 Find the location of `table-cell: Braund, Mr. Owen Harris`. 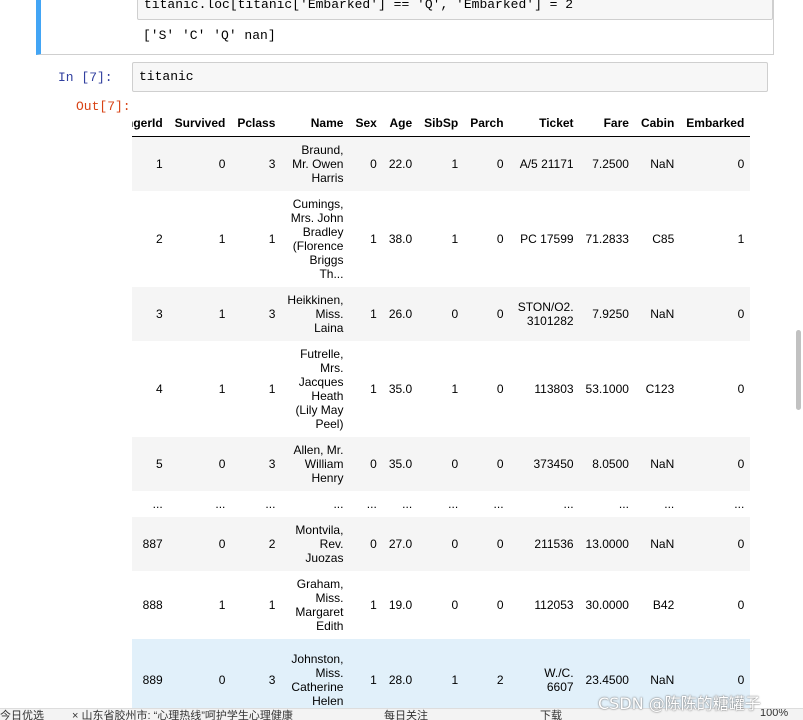

table-cell: Braund, Mr. Owen Harris is located at coordinates (315, 164).